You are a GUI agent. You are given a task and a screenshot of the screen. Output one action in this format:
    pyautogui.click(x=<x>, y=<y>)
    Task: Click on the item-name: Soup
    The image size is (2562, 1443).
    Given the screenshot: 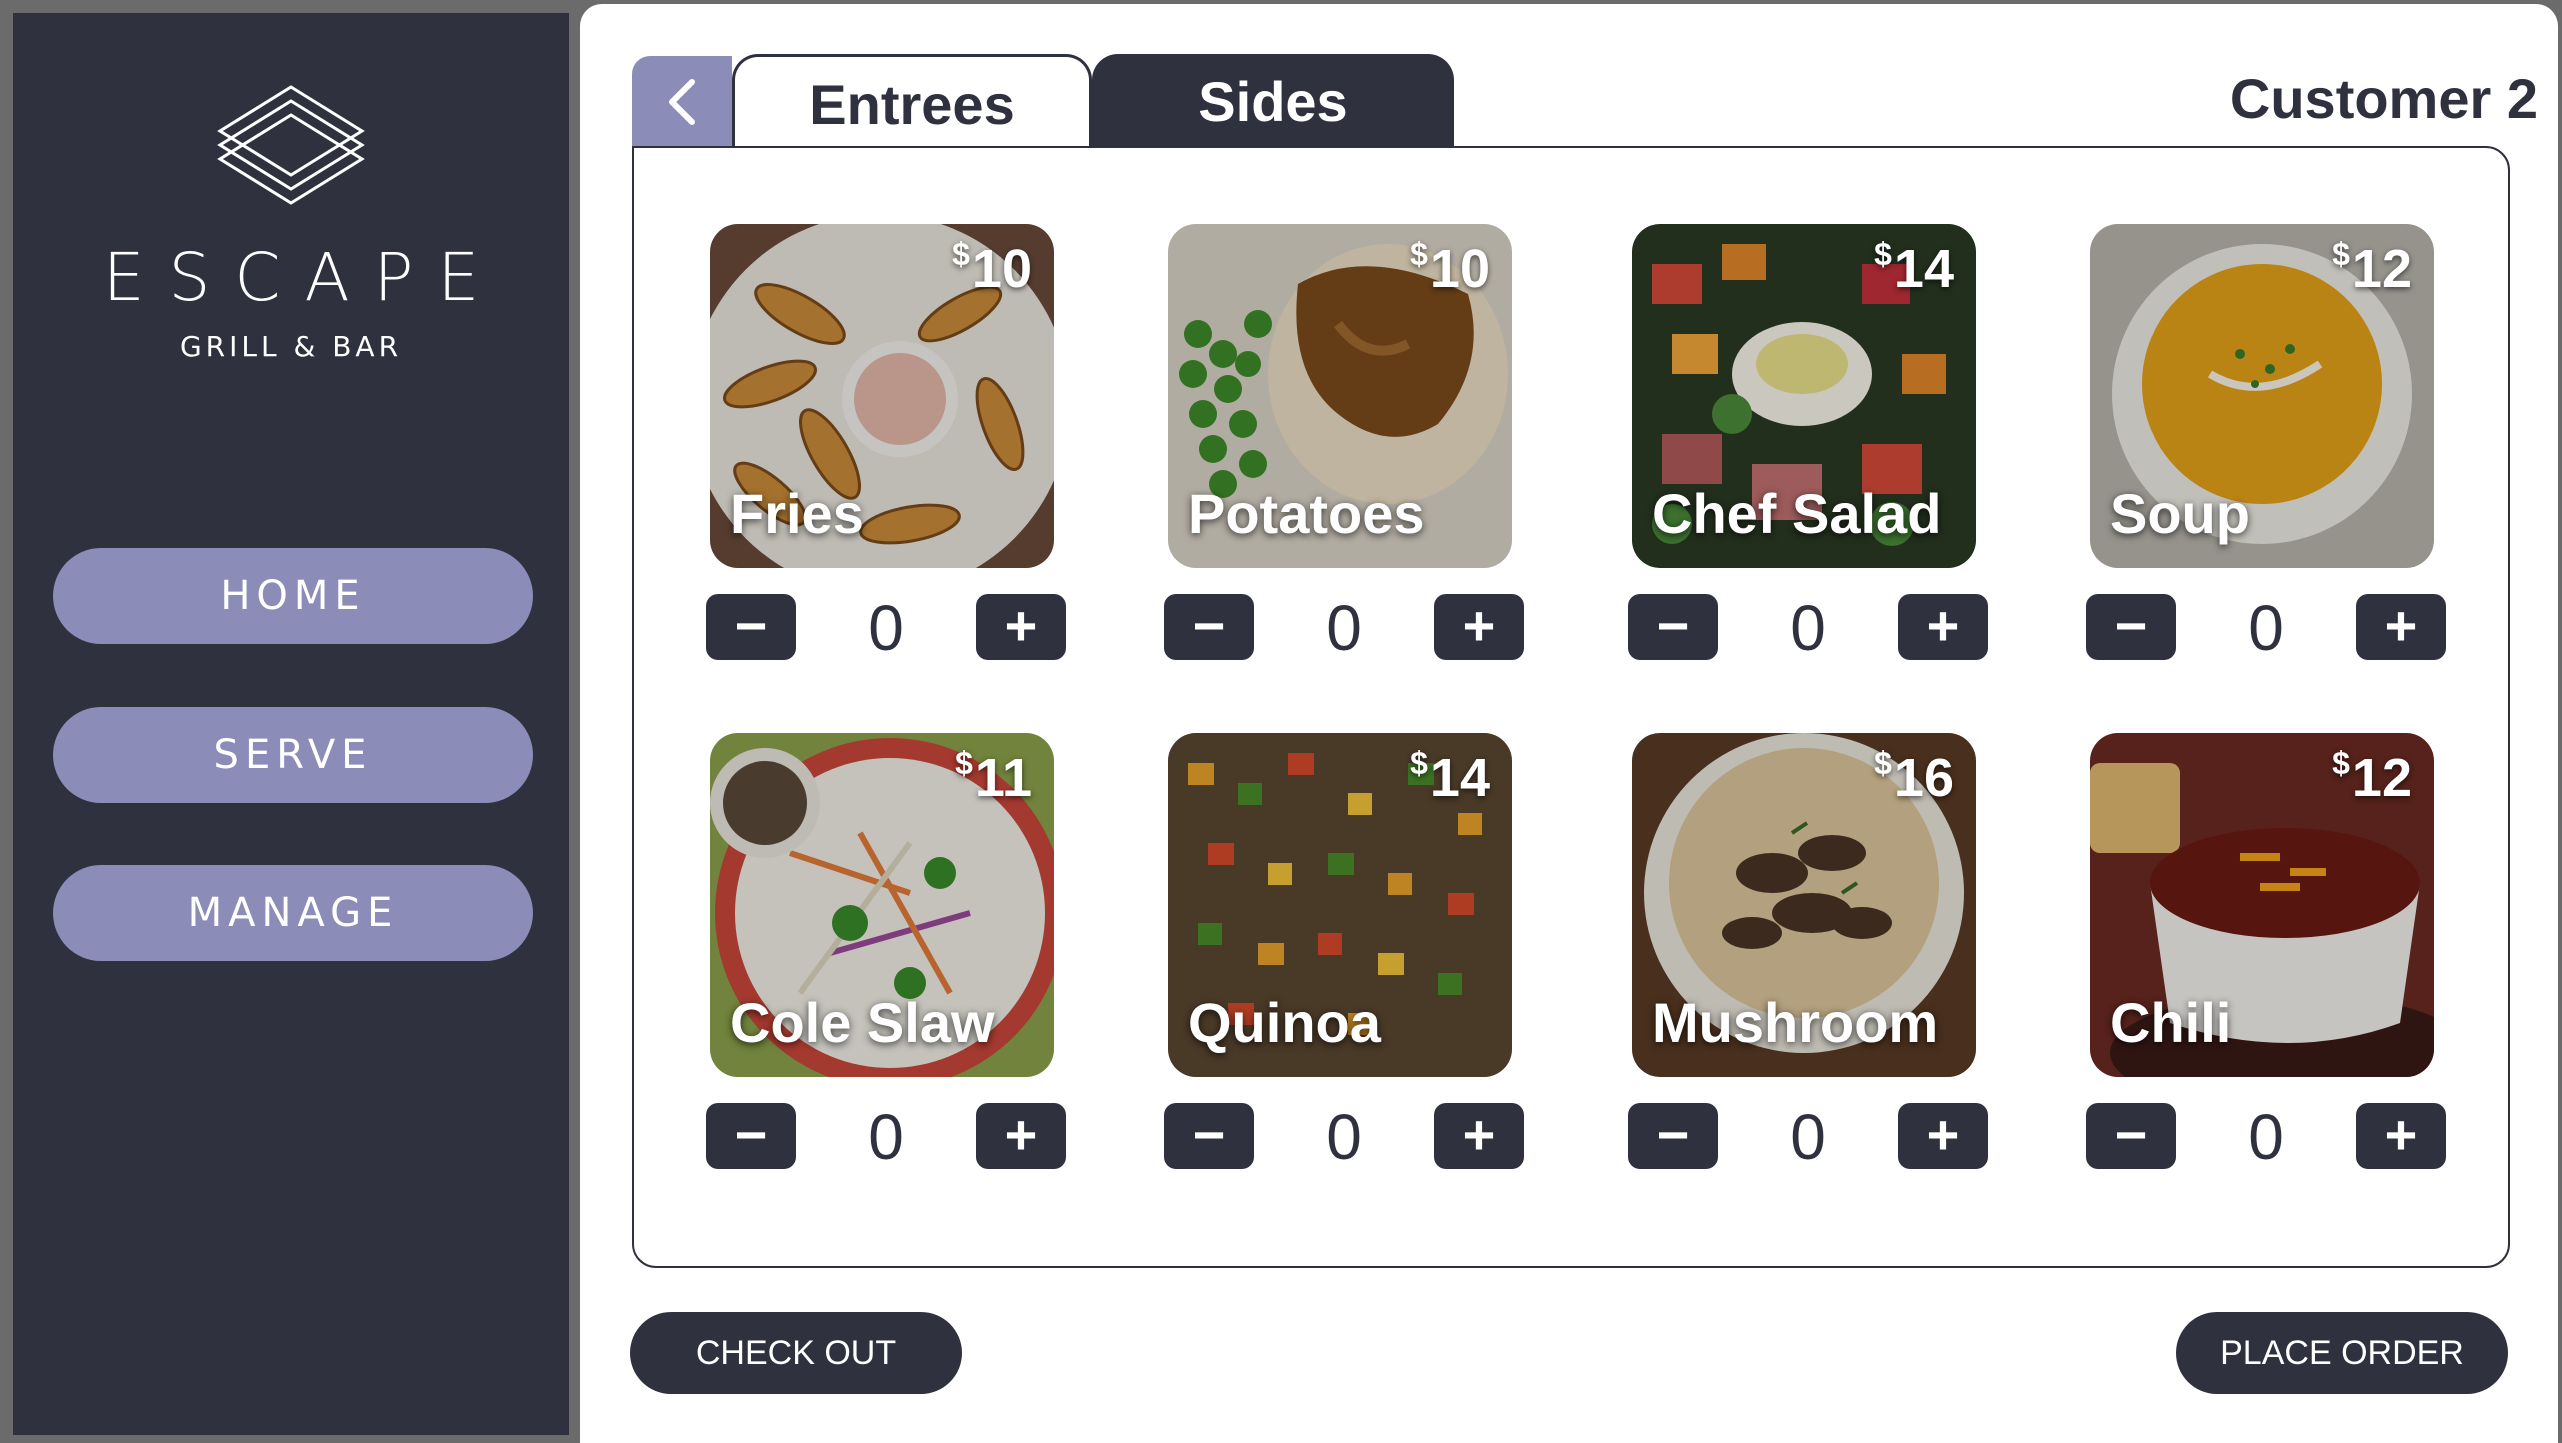 What is the action you would take?
    pyautogui.click(x=2180, y=513)
    